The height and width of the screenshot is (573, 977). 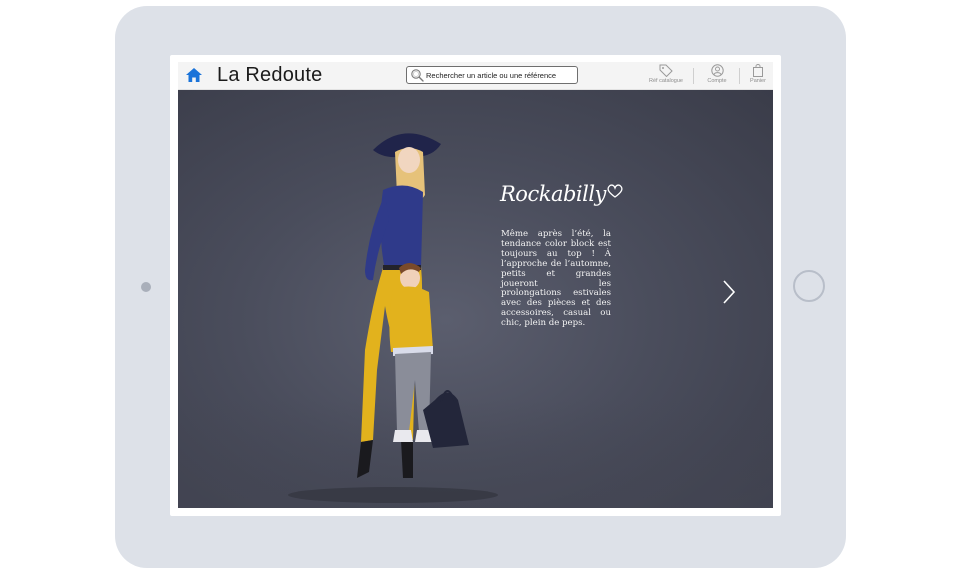 I want to click on search-icon, so click(x=417, y=75).